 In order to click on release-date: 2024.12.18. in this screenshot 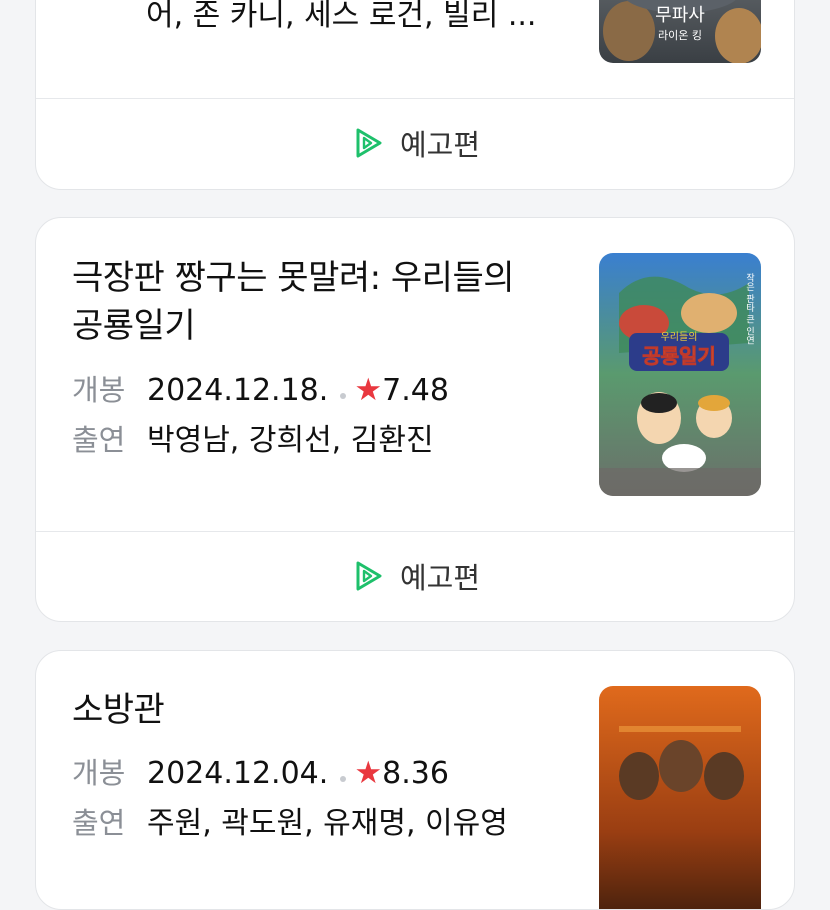, I will do `click(238, 390)`.